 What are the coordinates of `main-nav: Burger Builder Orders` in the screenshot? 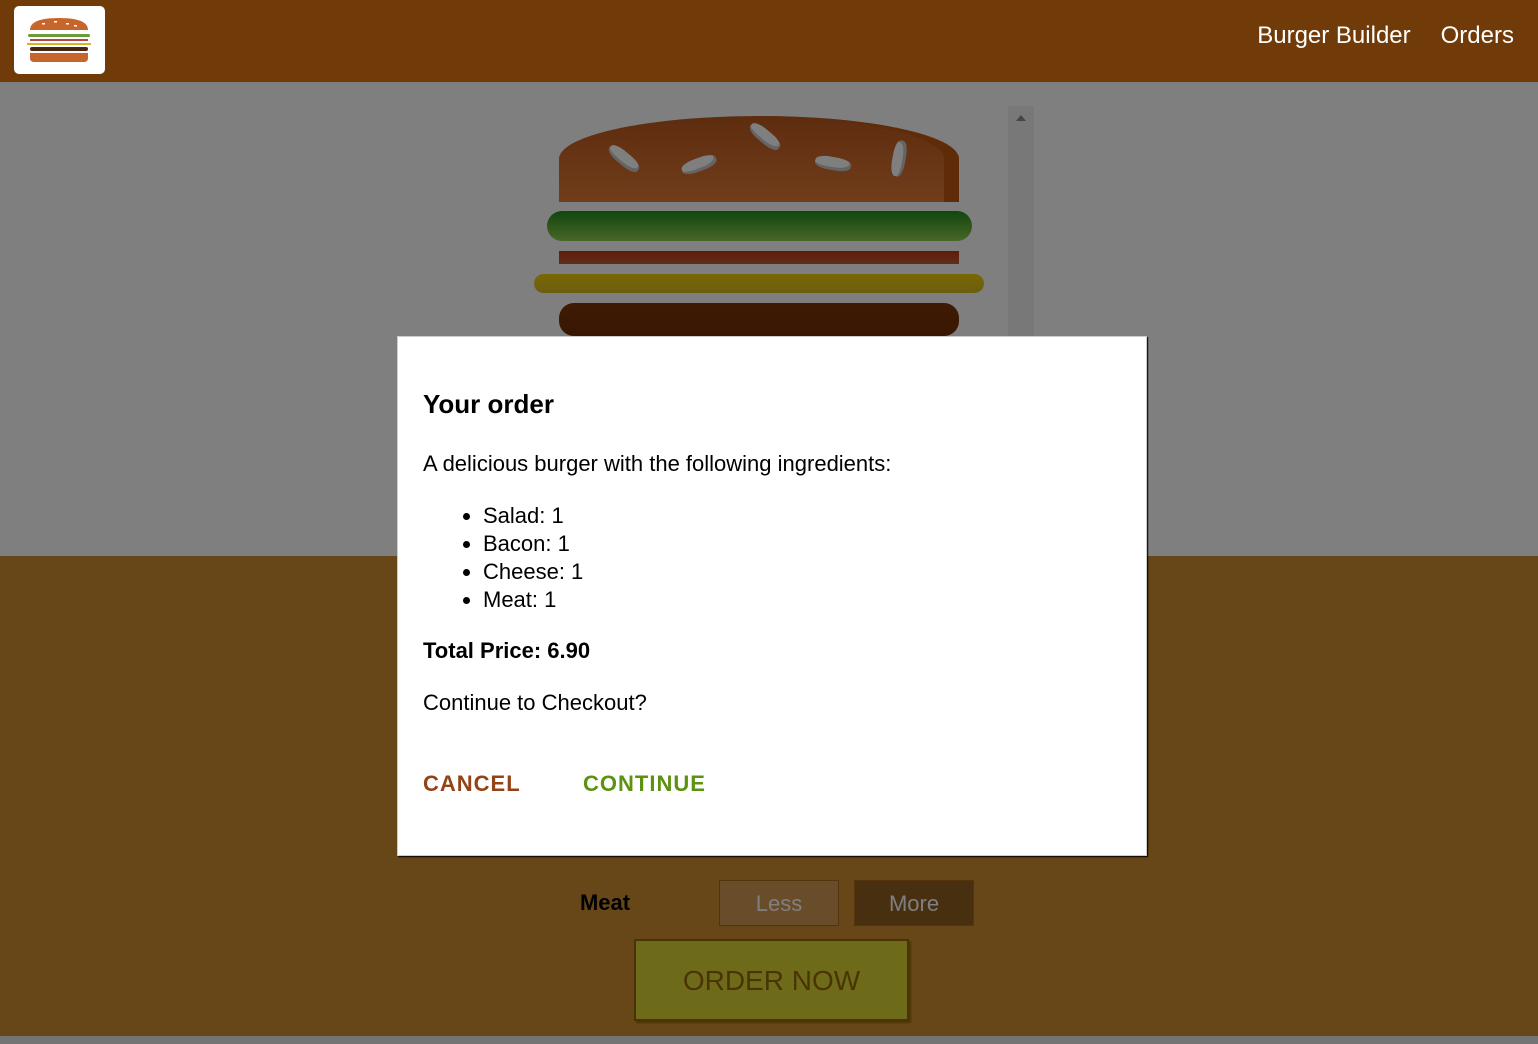 It's located at (1385, 36).